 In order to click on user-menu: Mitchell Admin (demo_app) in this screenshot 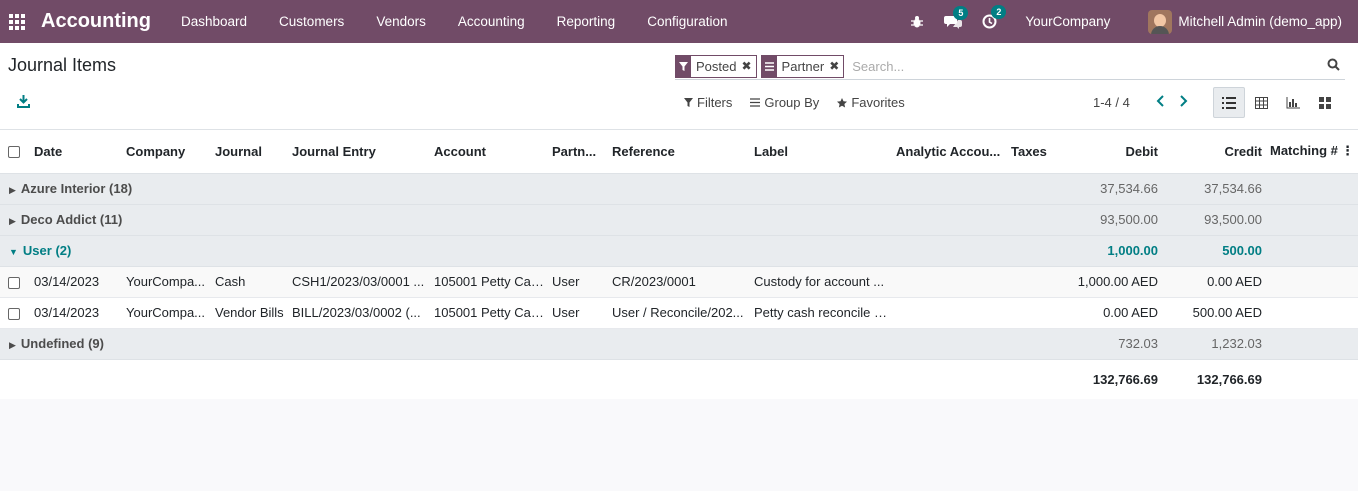, I will do `click(1260, 21)`.